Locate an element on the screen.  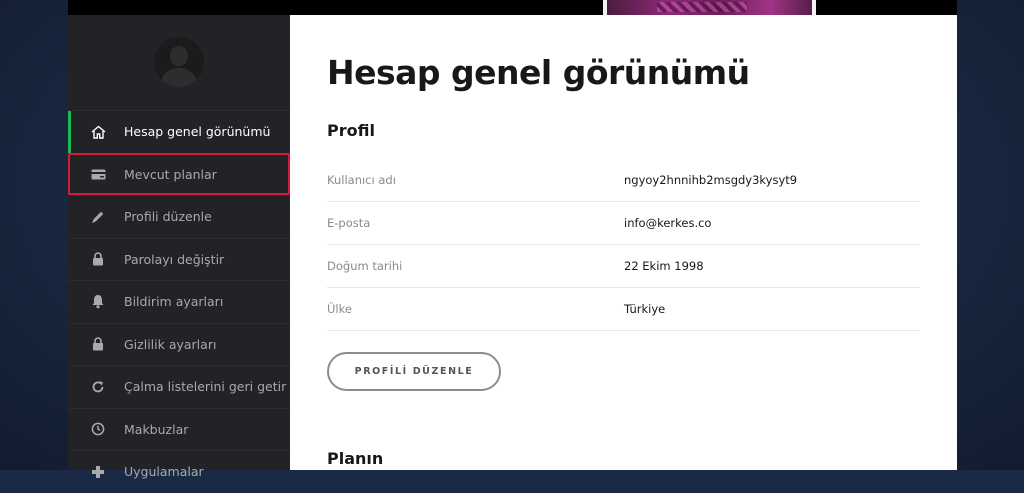
sidebar-item-label: Bildirim ayarları is located at coordinates (174, 302).